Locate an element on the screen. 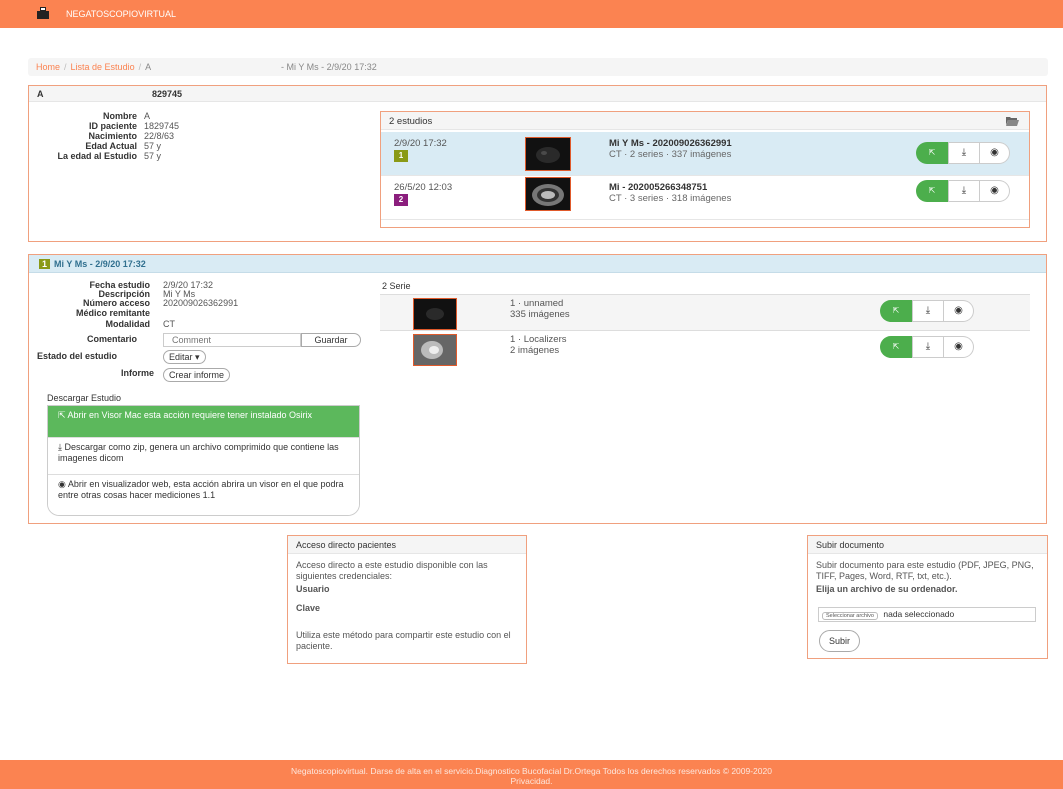 The image size is (1063, 789). study-detail-header: 1 Mi Y Ms - 2/9/20 17:32 is located at coordinates (537, 264).